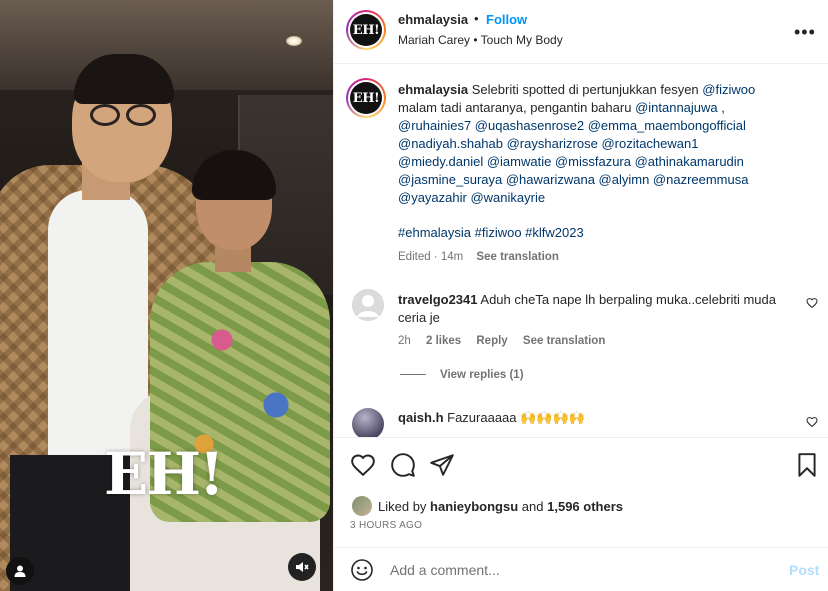 The width and height of the screenshot is (828, 591). What do you see at coordinates (294, 41) in the screenshot?
I see `ceiling-lamp` at bounding box center [294, 41].